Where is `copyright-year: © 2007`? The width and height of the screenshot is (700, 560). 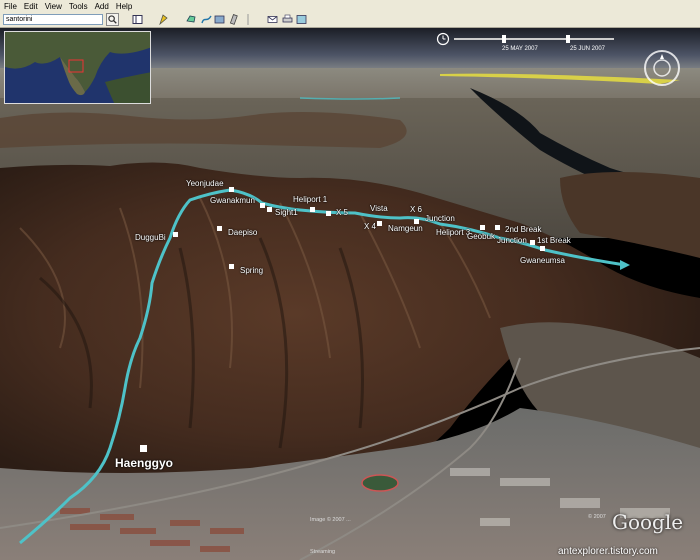
copyright-year: © 2007 is located at coordinates (597, 517).